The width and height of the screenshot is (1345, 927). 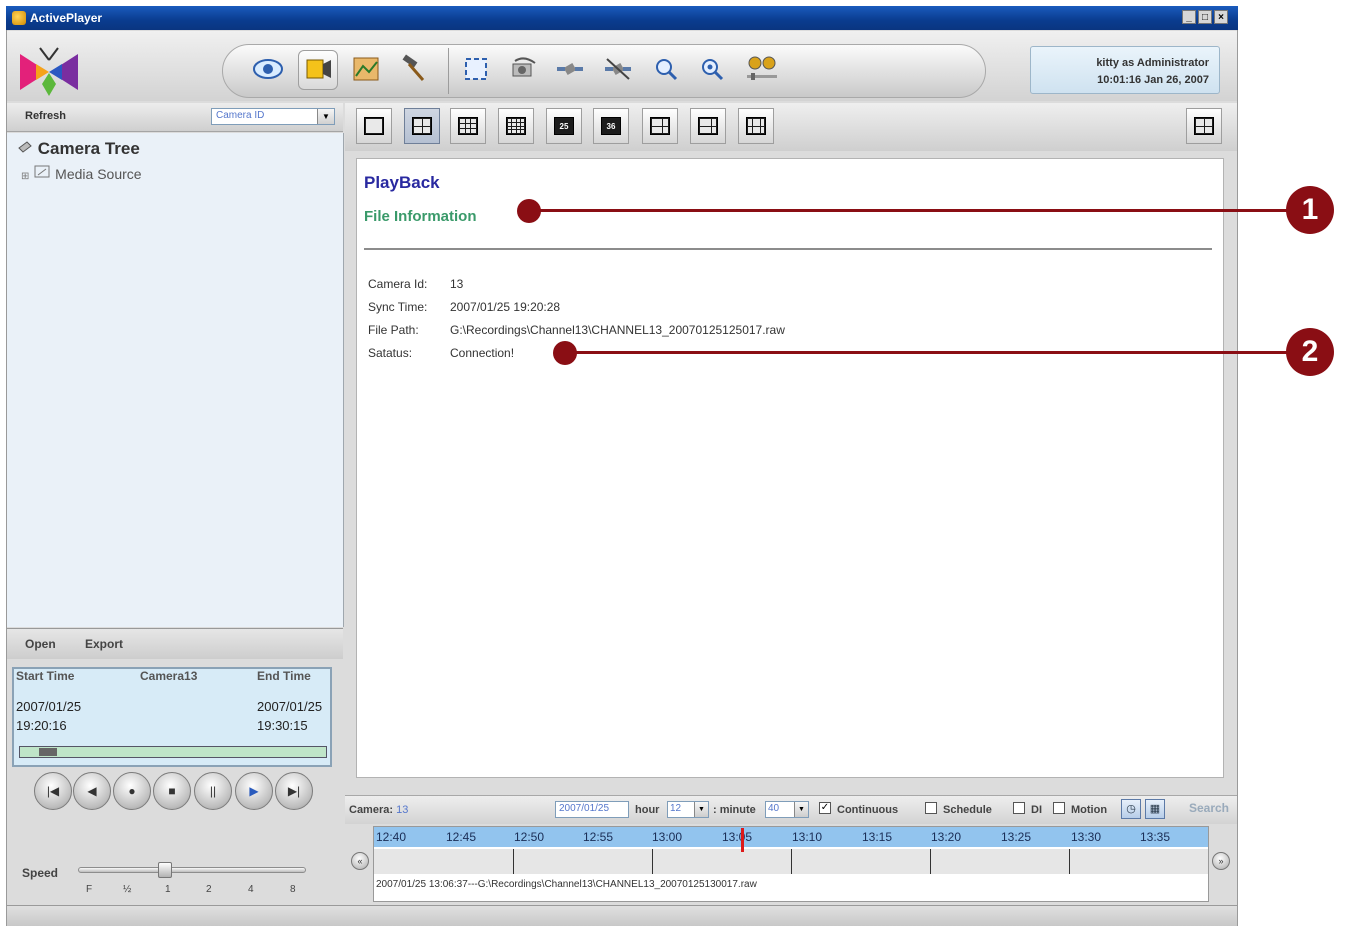 I want to click on layout-25-button: 25, so click(x=564, y=126).